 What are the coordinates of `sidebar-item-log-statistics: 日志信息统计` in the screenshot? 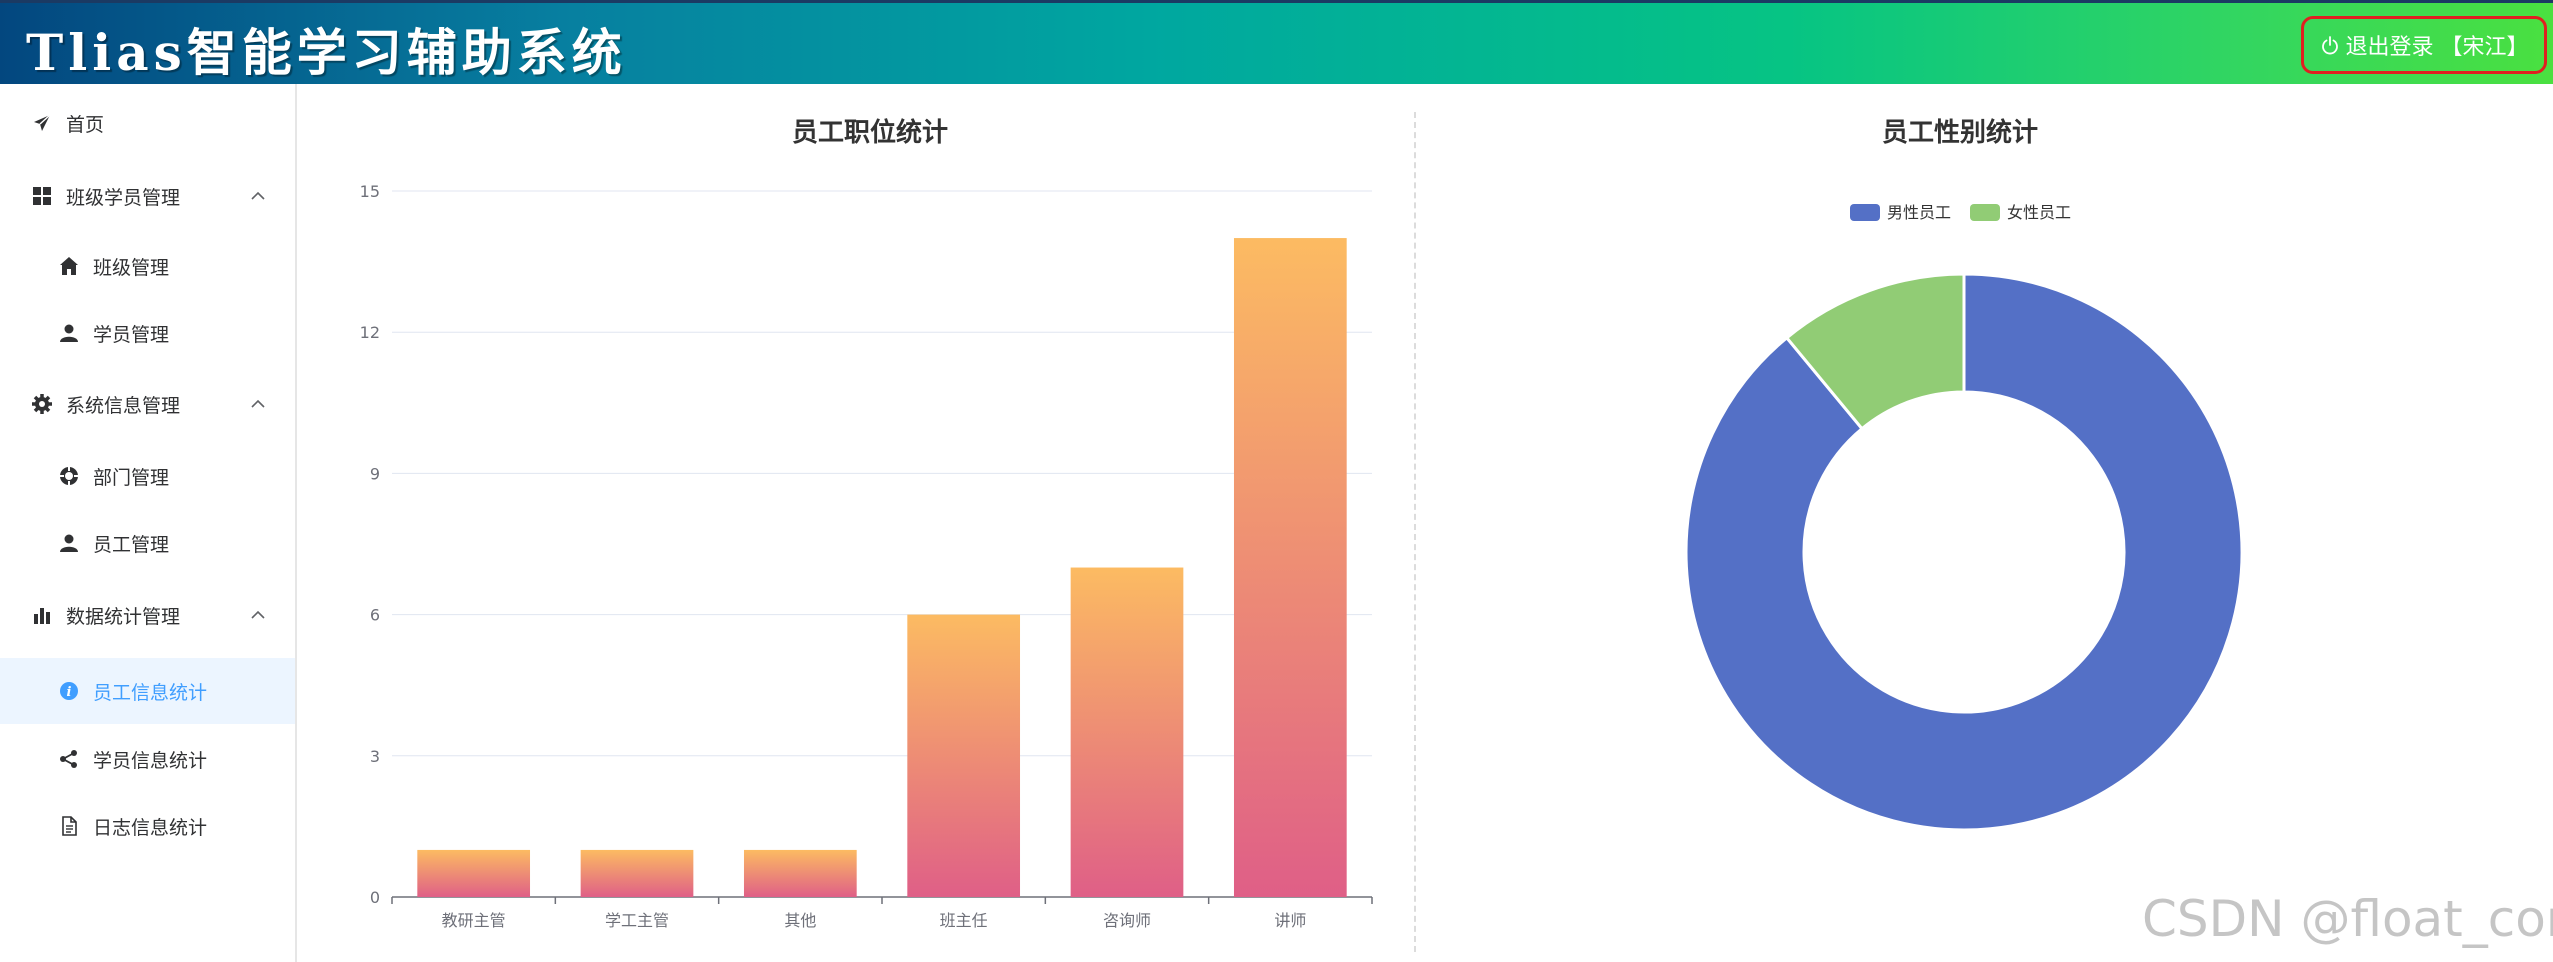 It's located at (147, 826).